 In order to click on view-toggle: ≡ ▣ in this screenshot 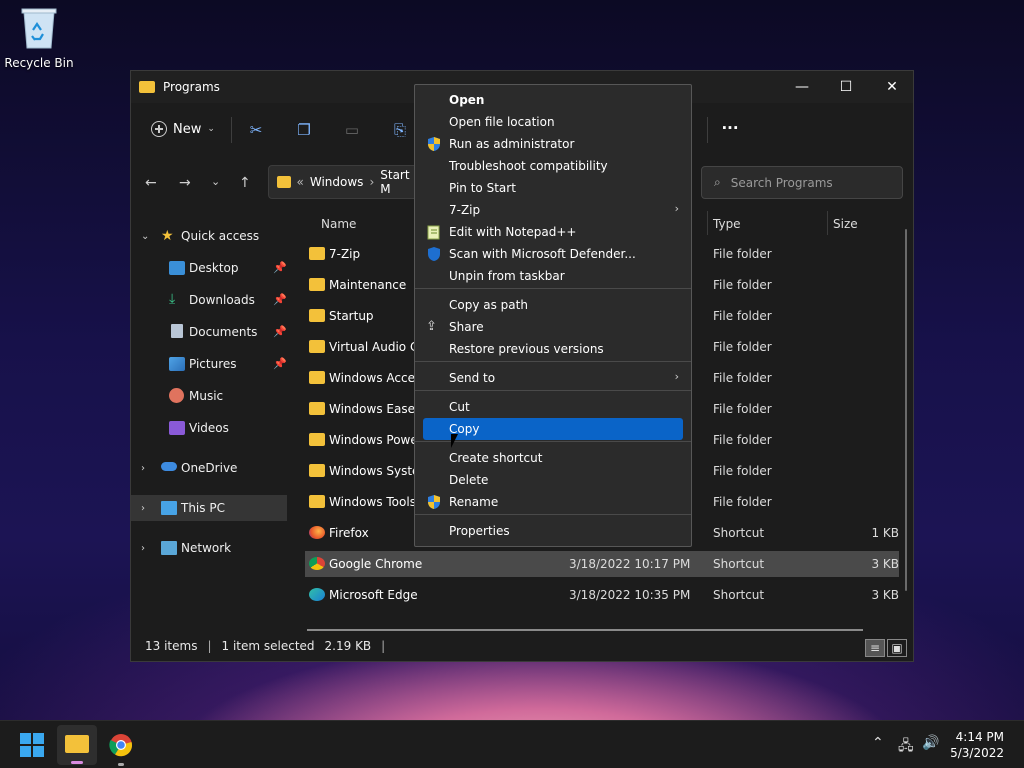, I will do `click(886, 648)`.